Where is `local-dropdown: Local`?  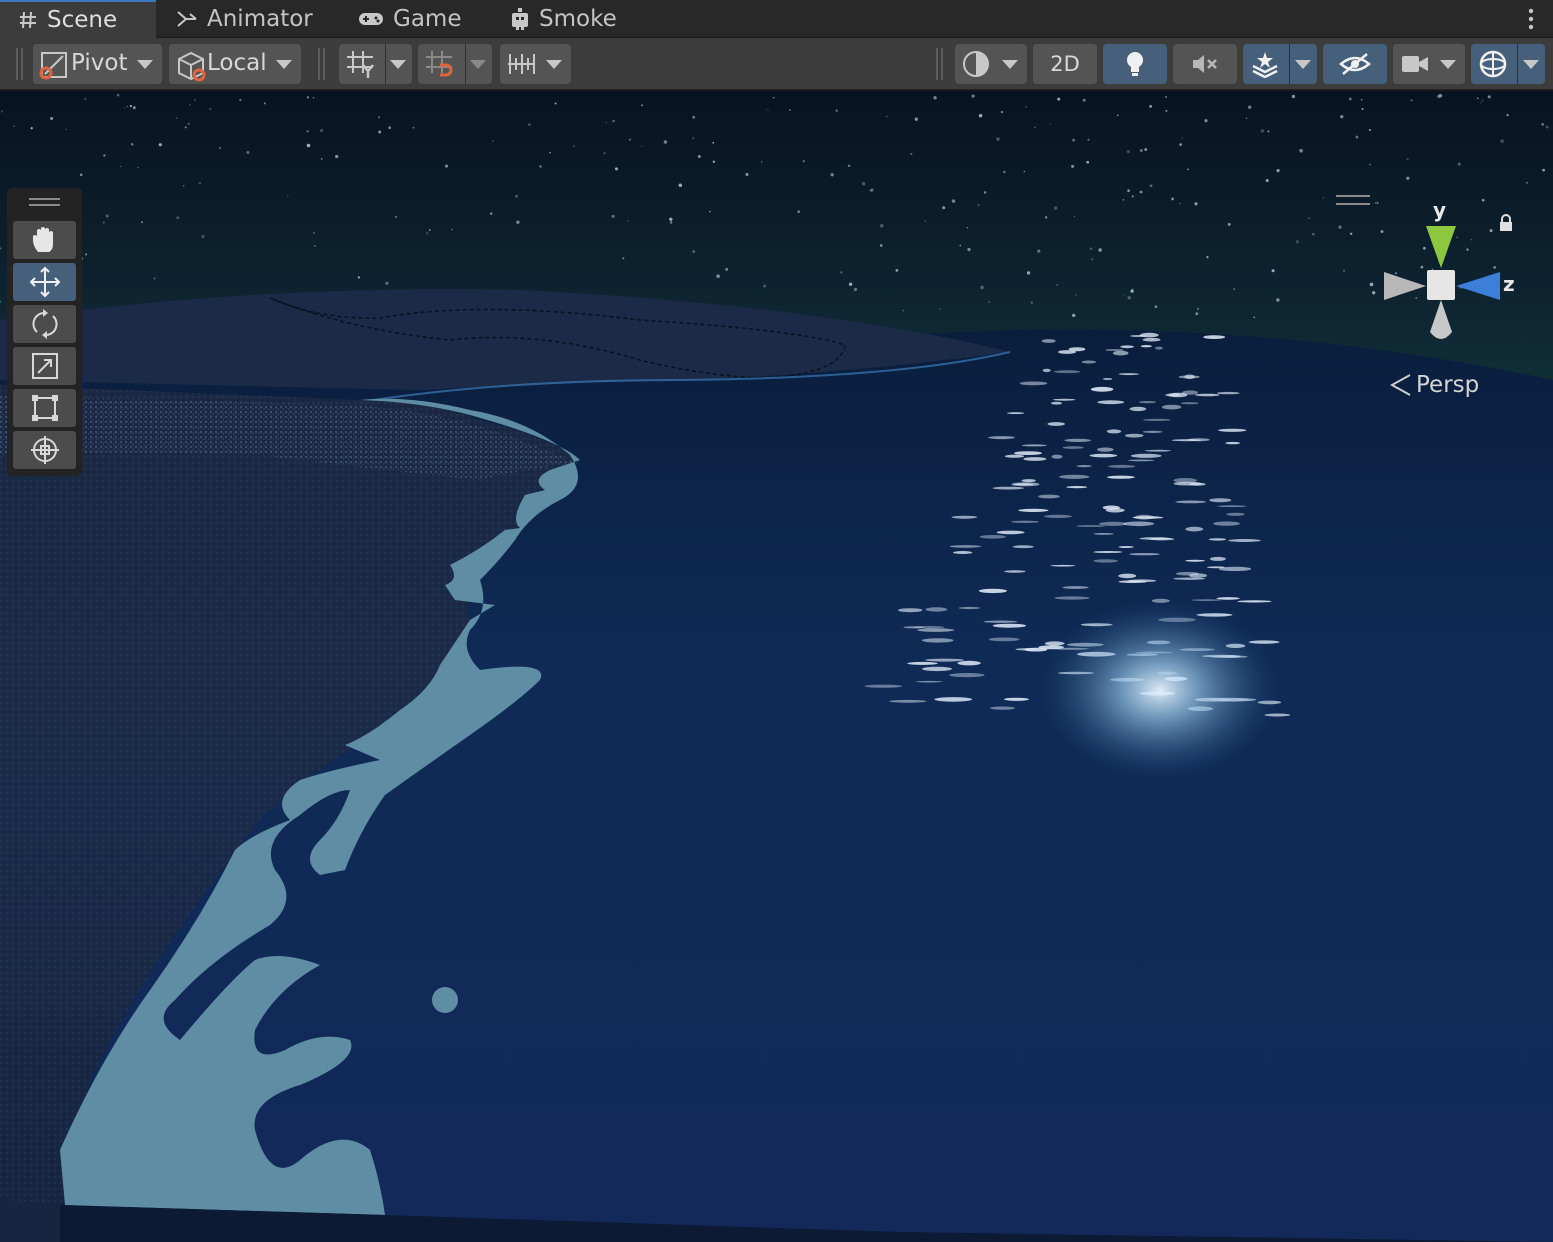 local-dropdown: Local is located at coordinates (235, 64).